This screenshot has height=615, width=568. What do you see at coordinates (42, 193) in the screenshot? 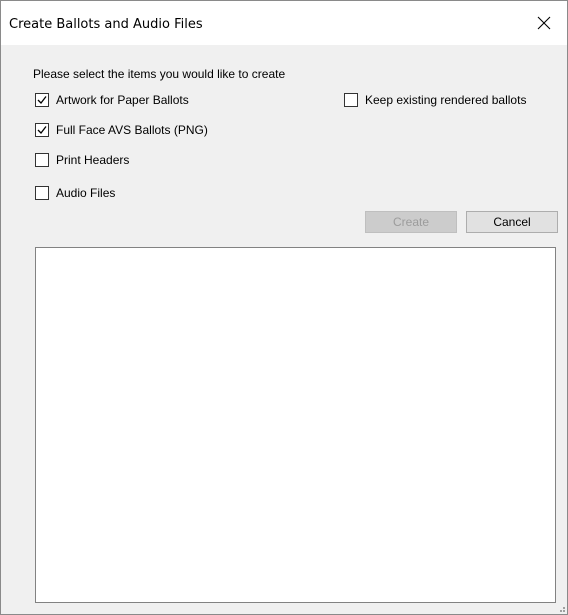
I see `checkbox-audio-files` at bounding box center [42, 193].